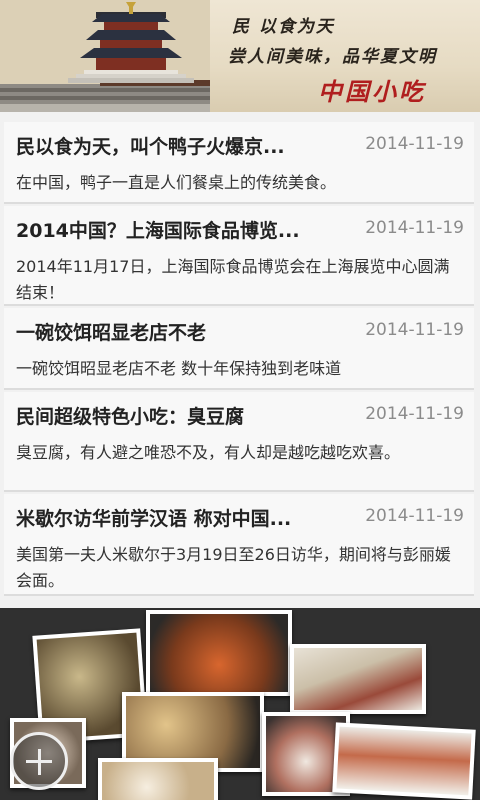  Describe the element at coordinates (158, 779) in the screenshot. I see `photo-cake` at that location.